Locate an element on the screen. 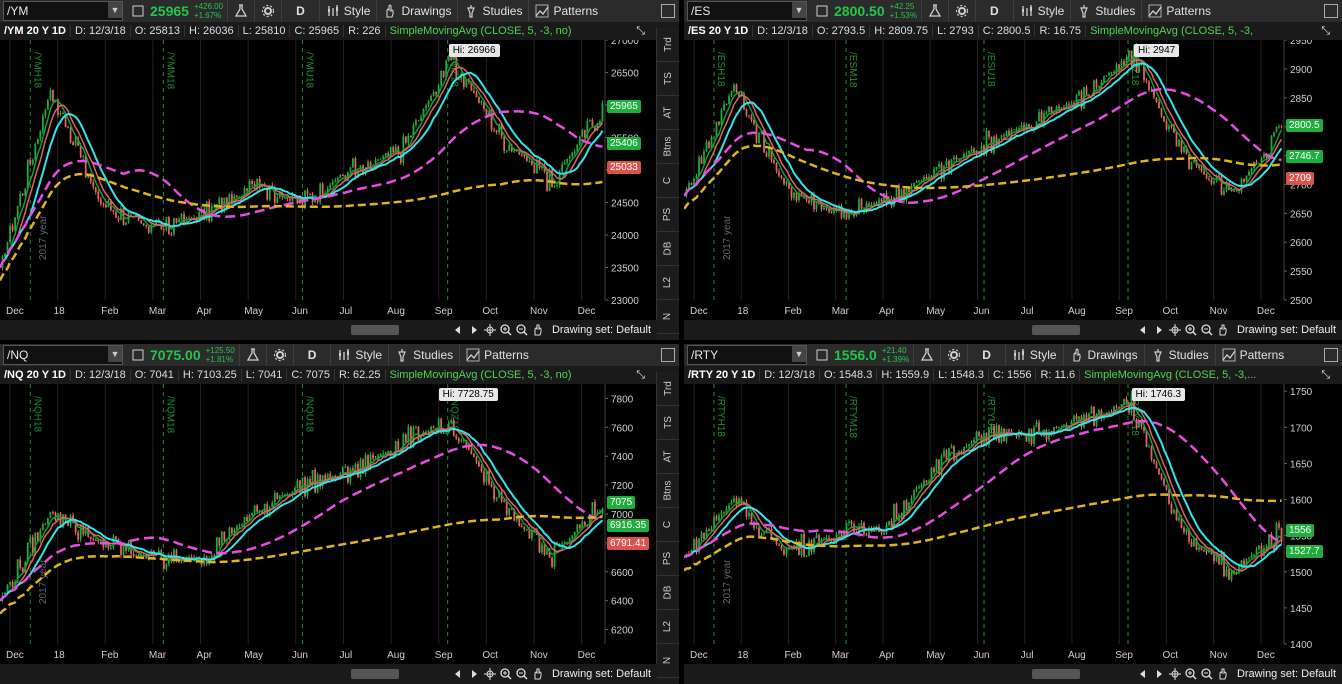 Image resolution: width=1342 pixels, height=684 pixels. side-tab-ts: TS is located at coordinates (668, 423).